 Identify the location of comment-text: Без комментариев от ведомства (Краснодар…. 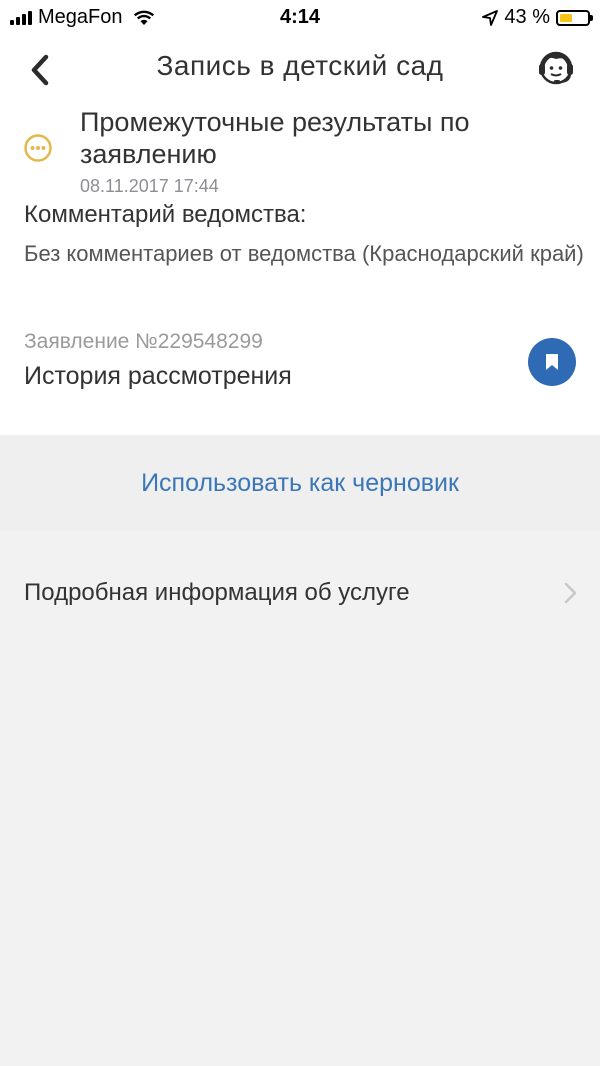
(304, 253).